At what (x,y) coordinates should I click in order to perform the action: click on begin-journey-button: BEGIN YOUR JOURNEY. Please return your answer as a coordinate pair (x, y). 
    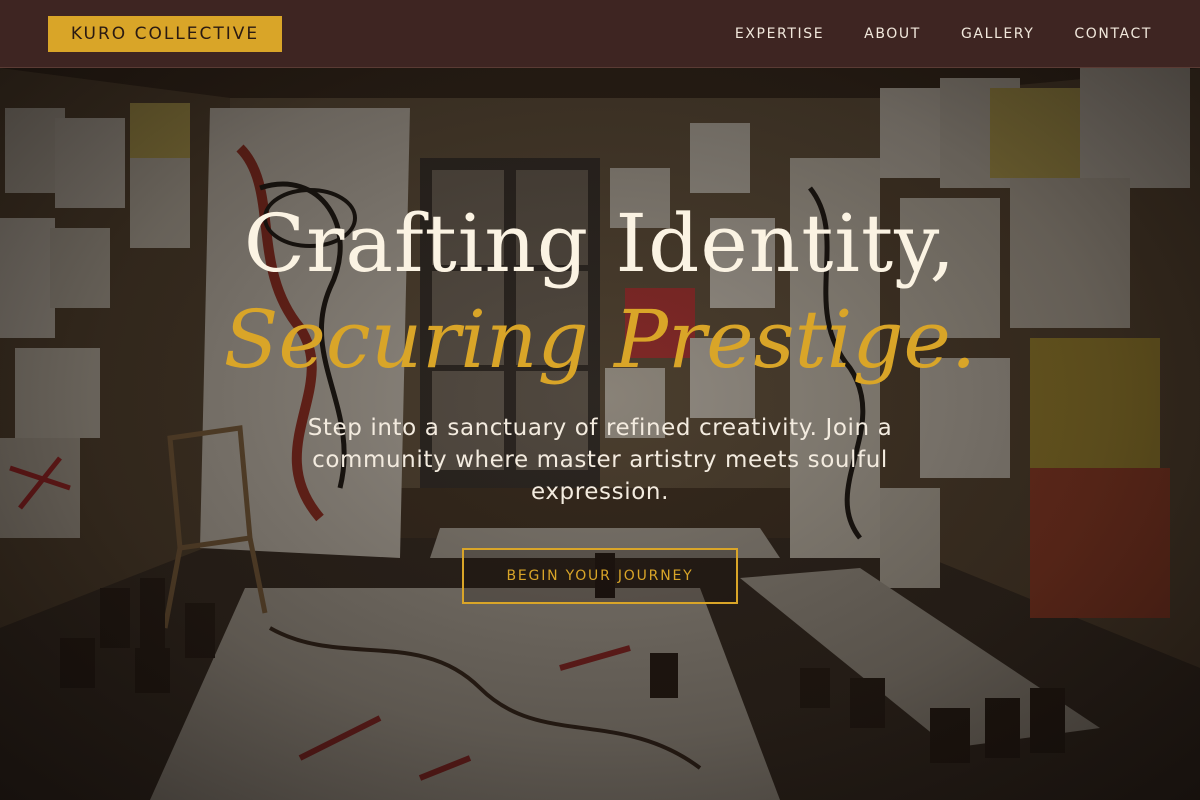
    Looking at the image, I should click on (600, 576).